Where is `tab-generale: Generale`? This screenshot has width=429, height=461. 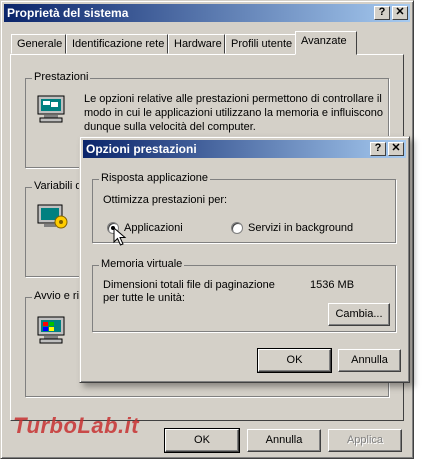
tab-generale: Generale is located at coordinates (38, 44).